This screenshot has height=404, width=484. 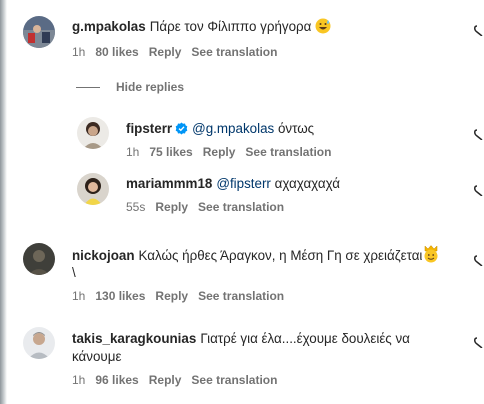 I want to click on comment-text: Γιατρέ για έλα....έχουμε δουλειές να, so click(x=305, y=338).